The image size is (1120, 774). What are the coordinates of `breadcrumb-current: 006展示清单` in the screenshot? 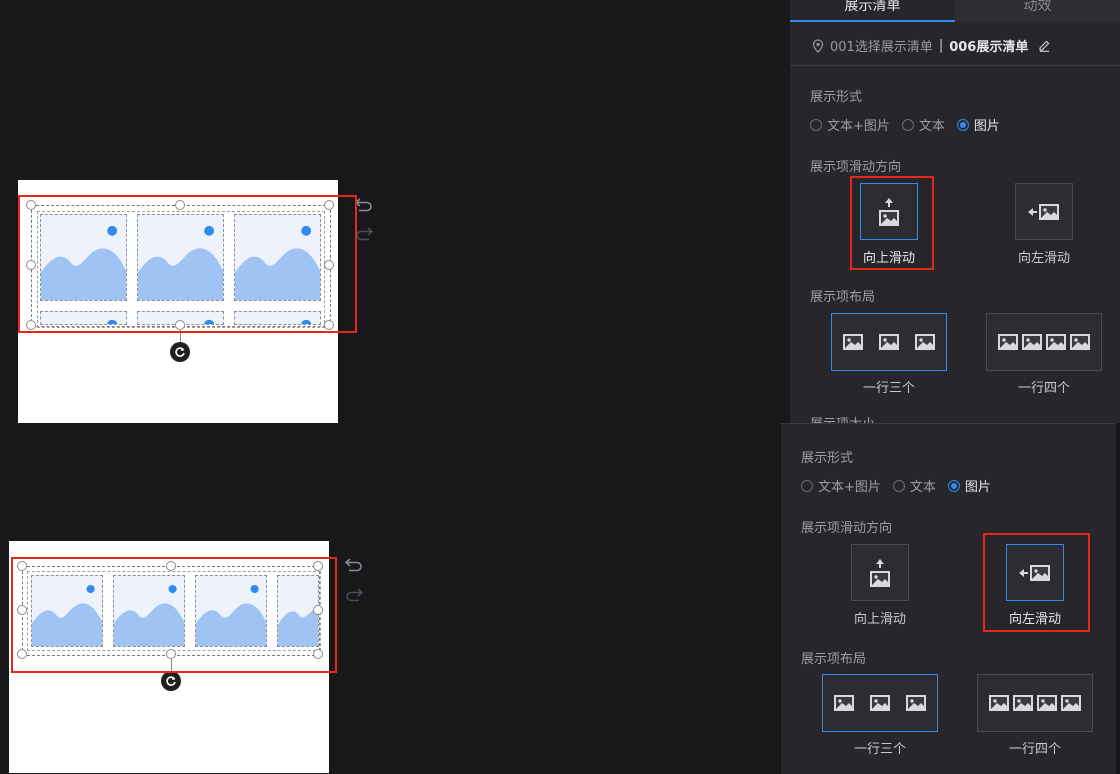 It's located at (989, 47).